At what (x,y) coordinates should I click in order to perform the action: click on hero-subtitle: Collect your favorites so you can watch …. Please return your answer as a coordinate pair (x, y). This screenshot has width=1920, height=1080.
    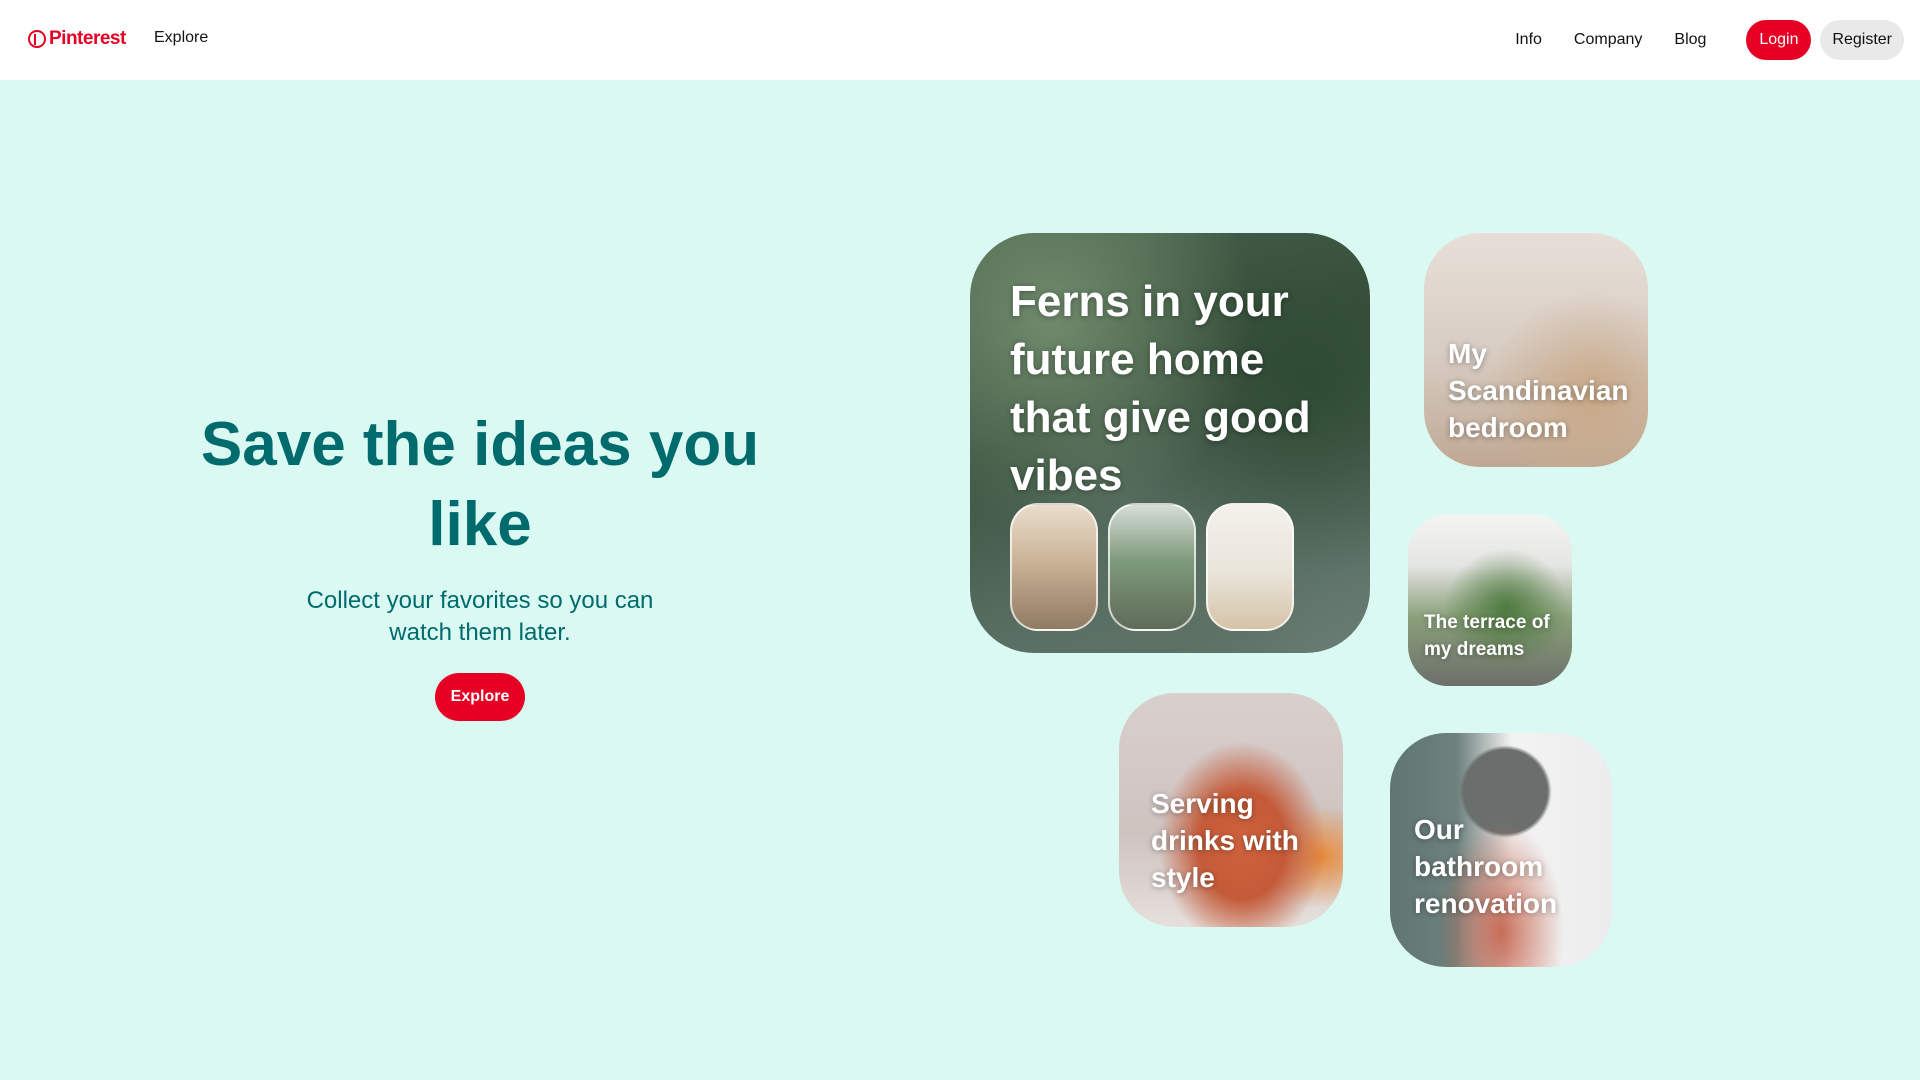
    Looking at the image, I should click on (480, 616).